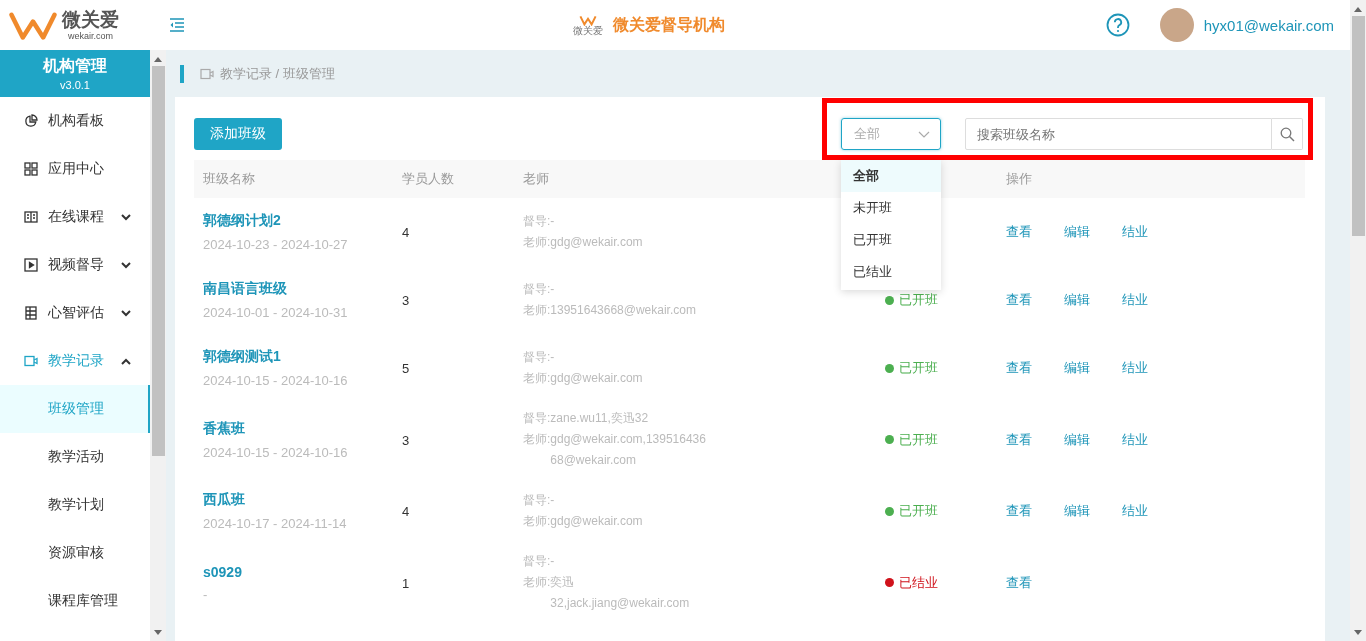  Describe the element at coordinates (75, 121) in the screenshot. I see `sidebar-item: 机构看板` at that location.